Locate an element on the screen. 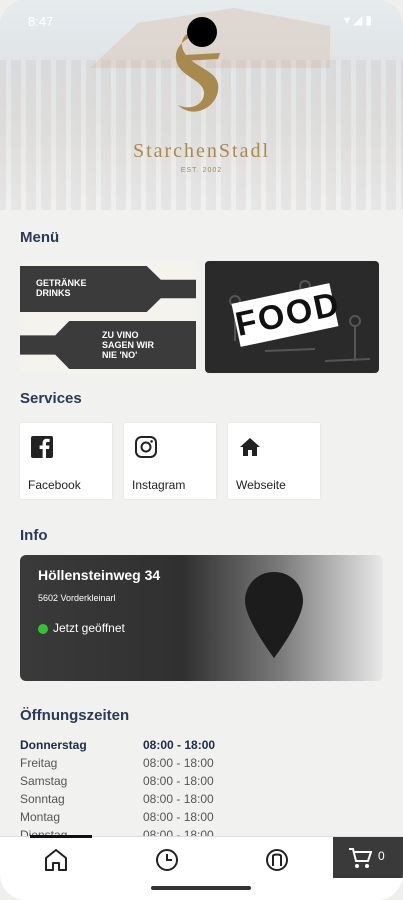  website-button: Webseite is located at coordinates (274, 461).